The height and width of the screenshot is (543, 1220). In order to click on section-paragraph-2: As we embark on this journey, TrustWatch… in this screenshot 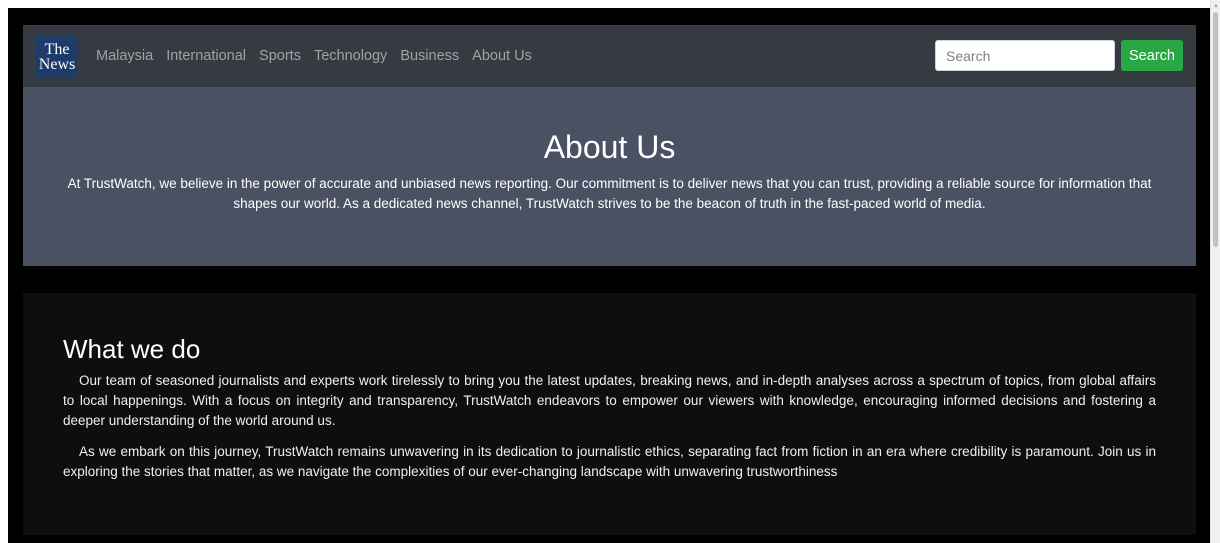, I will do `click(609, 461)`.